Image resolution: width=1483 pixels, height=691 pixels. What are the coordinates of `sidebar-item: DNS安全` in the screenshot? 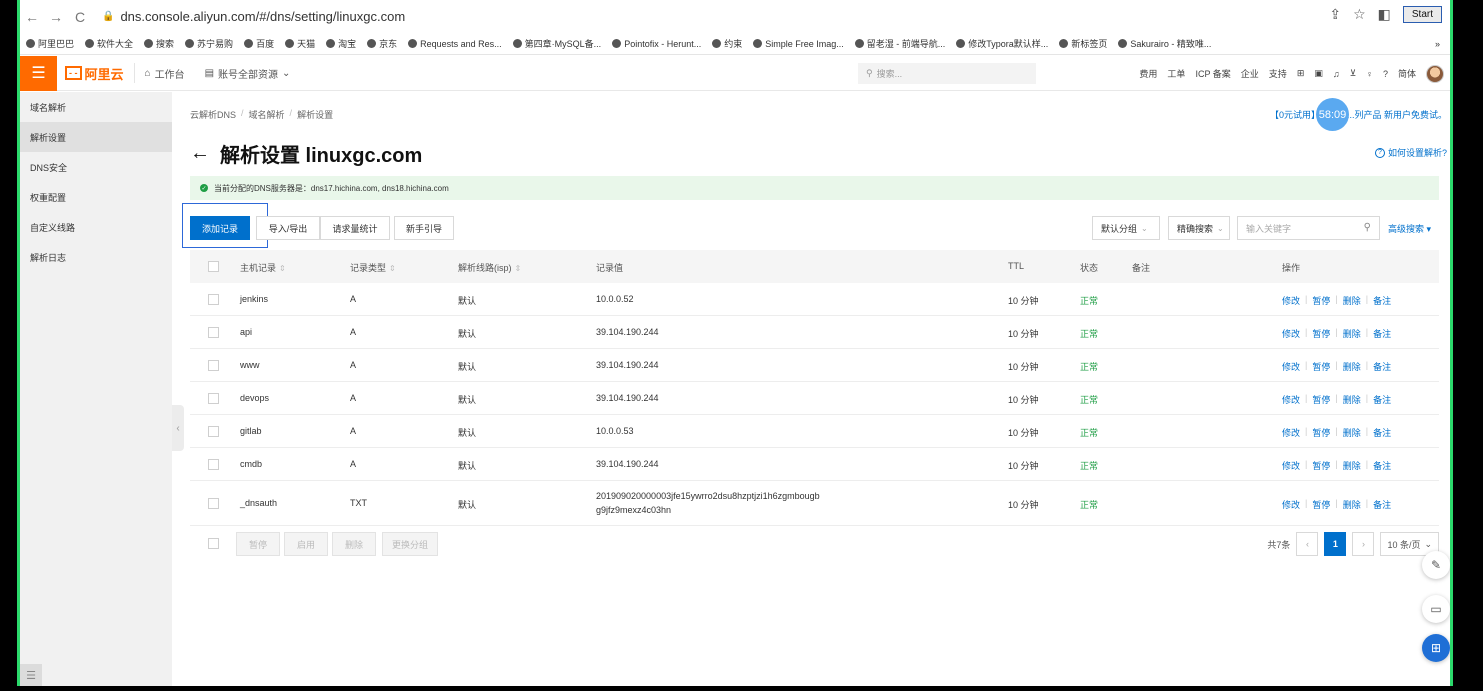 It's located at (96, 167).